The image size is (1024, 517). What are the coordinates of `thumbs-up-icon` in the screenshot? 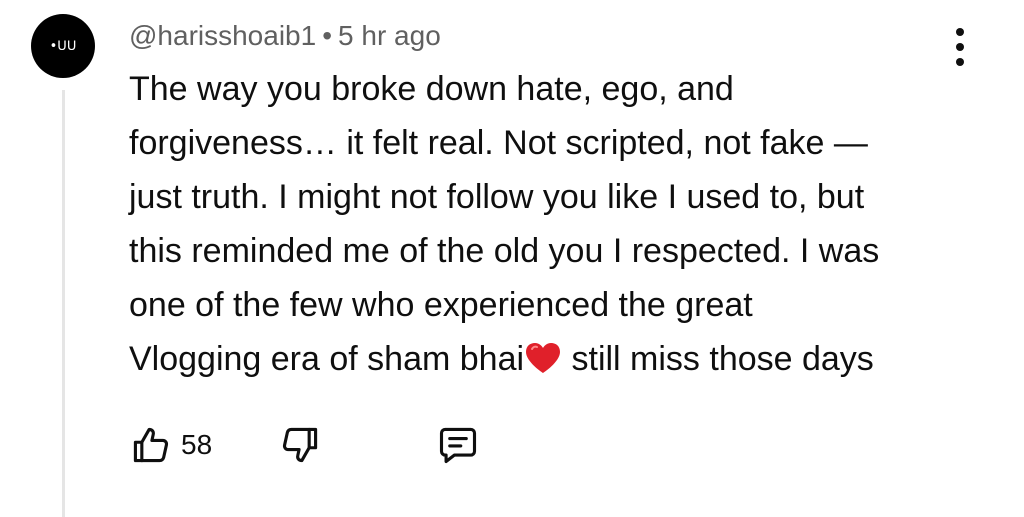 It's located at (151, 445).